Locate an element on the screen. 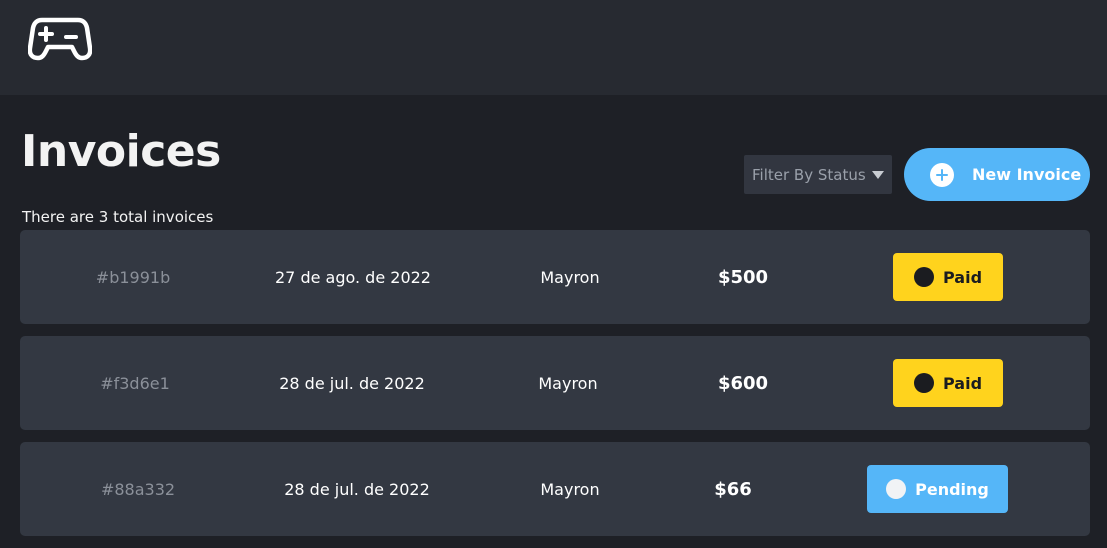 The height and width of the screenshot is (548, 1107). invoice-amount: $66 is located at coordinates (733, 489).